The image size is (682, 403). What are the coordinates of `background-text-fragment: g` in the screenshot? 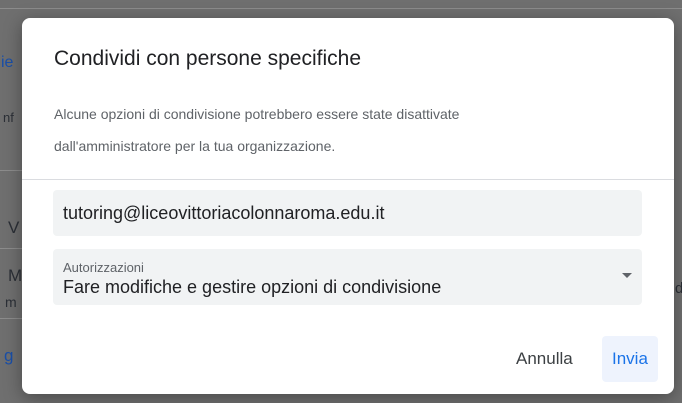 It's located at (9, 355).